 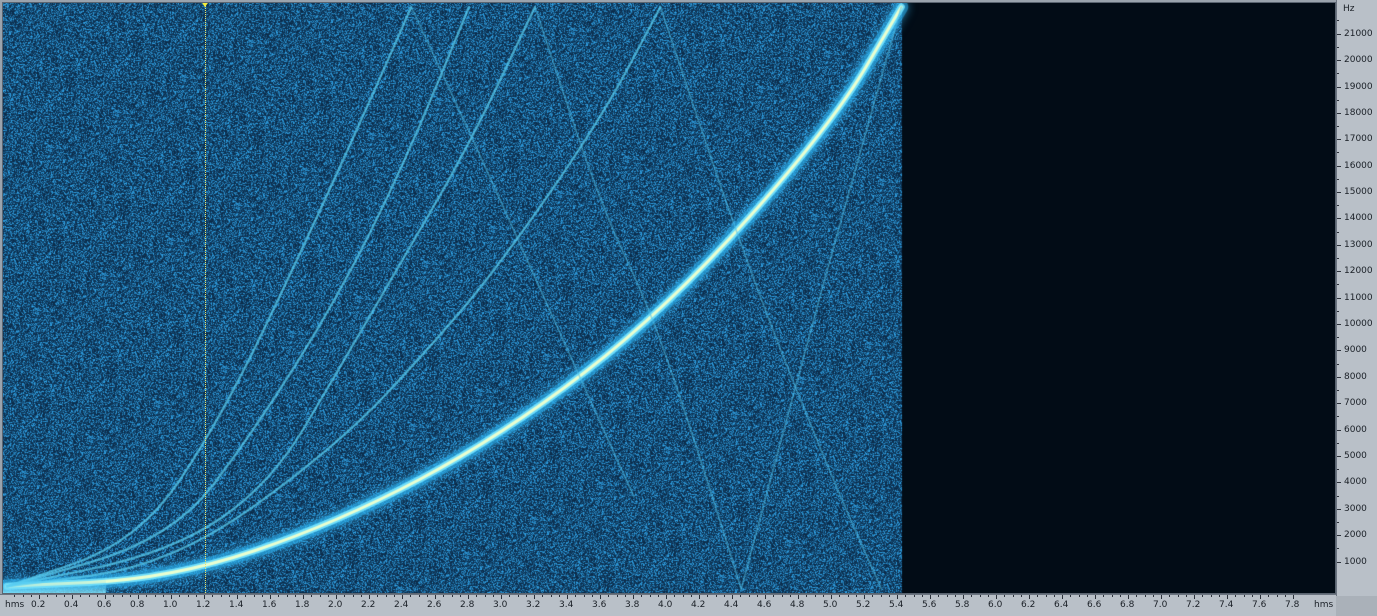 What do you see at coordinates (1355, 482) in the screenshot?
I see `y-tick-label: 4000` at bounding box center [1355, 482].